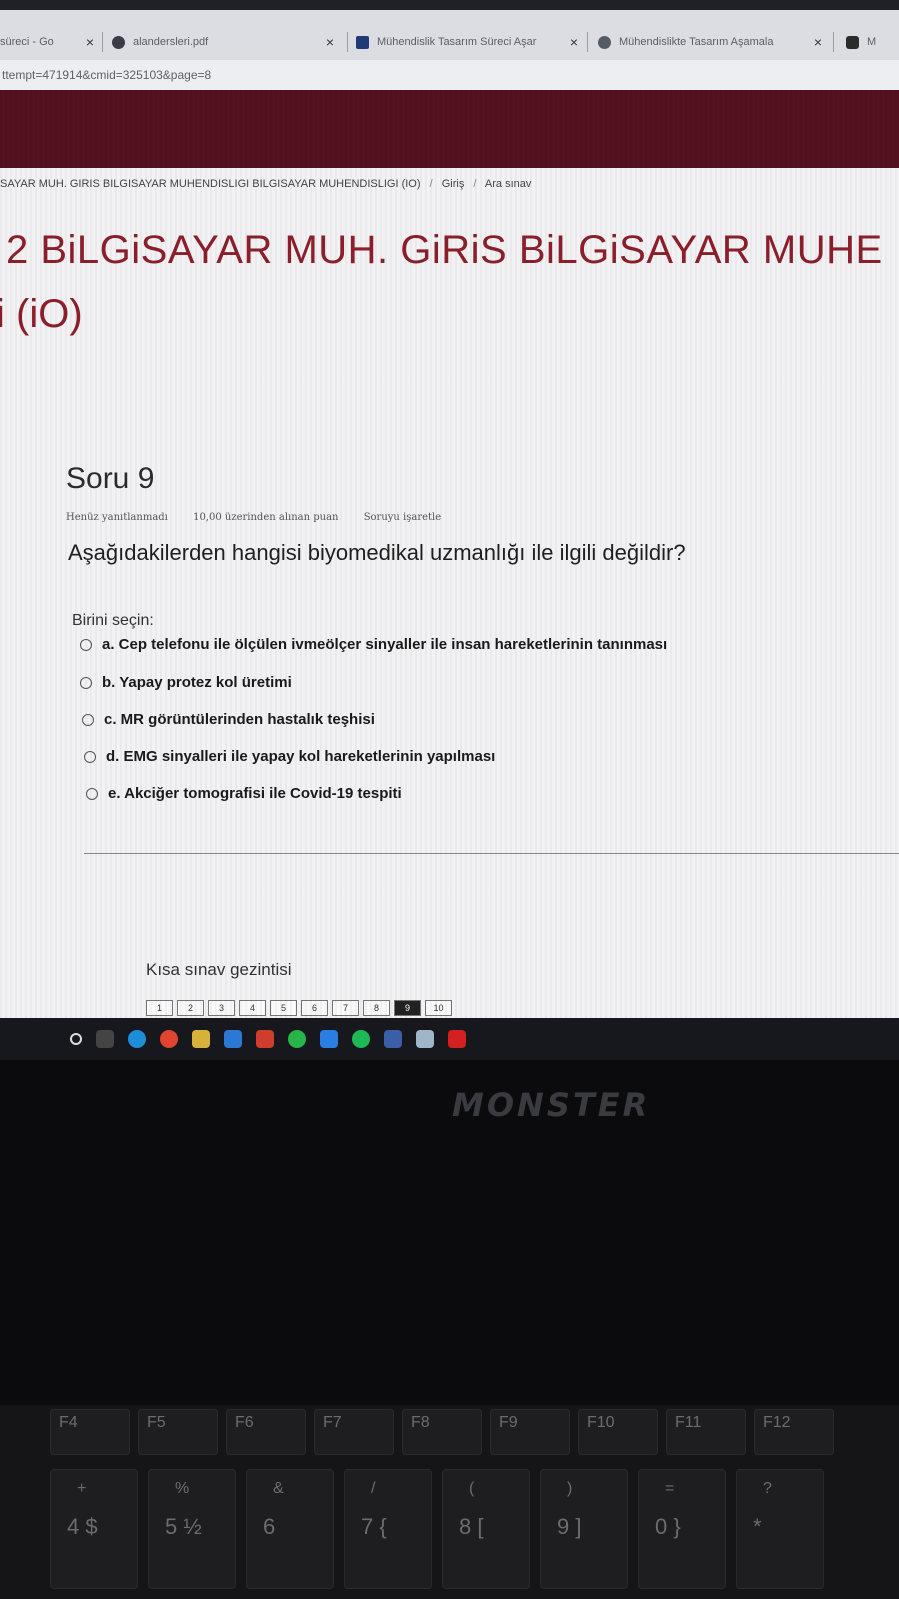 This screenshot has width=899, height=1599. What do you see at coordinates (239, 719) in the screenshot?
I see `option-label: c. MR görüntülerinden hastalık teşhisi` at bounding box center [239, 719].